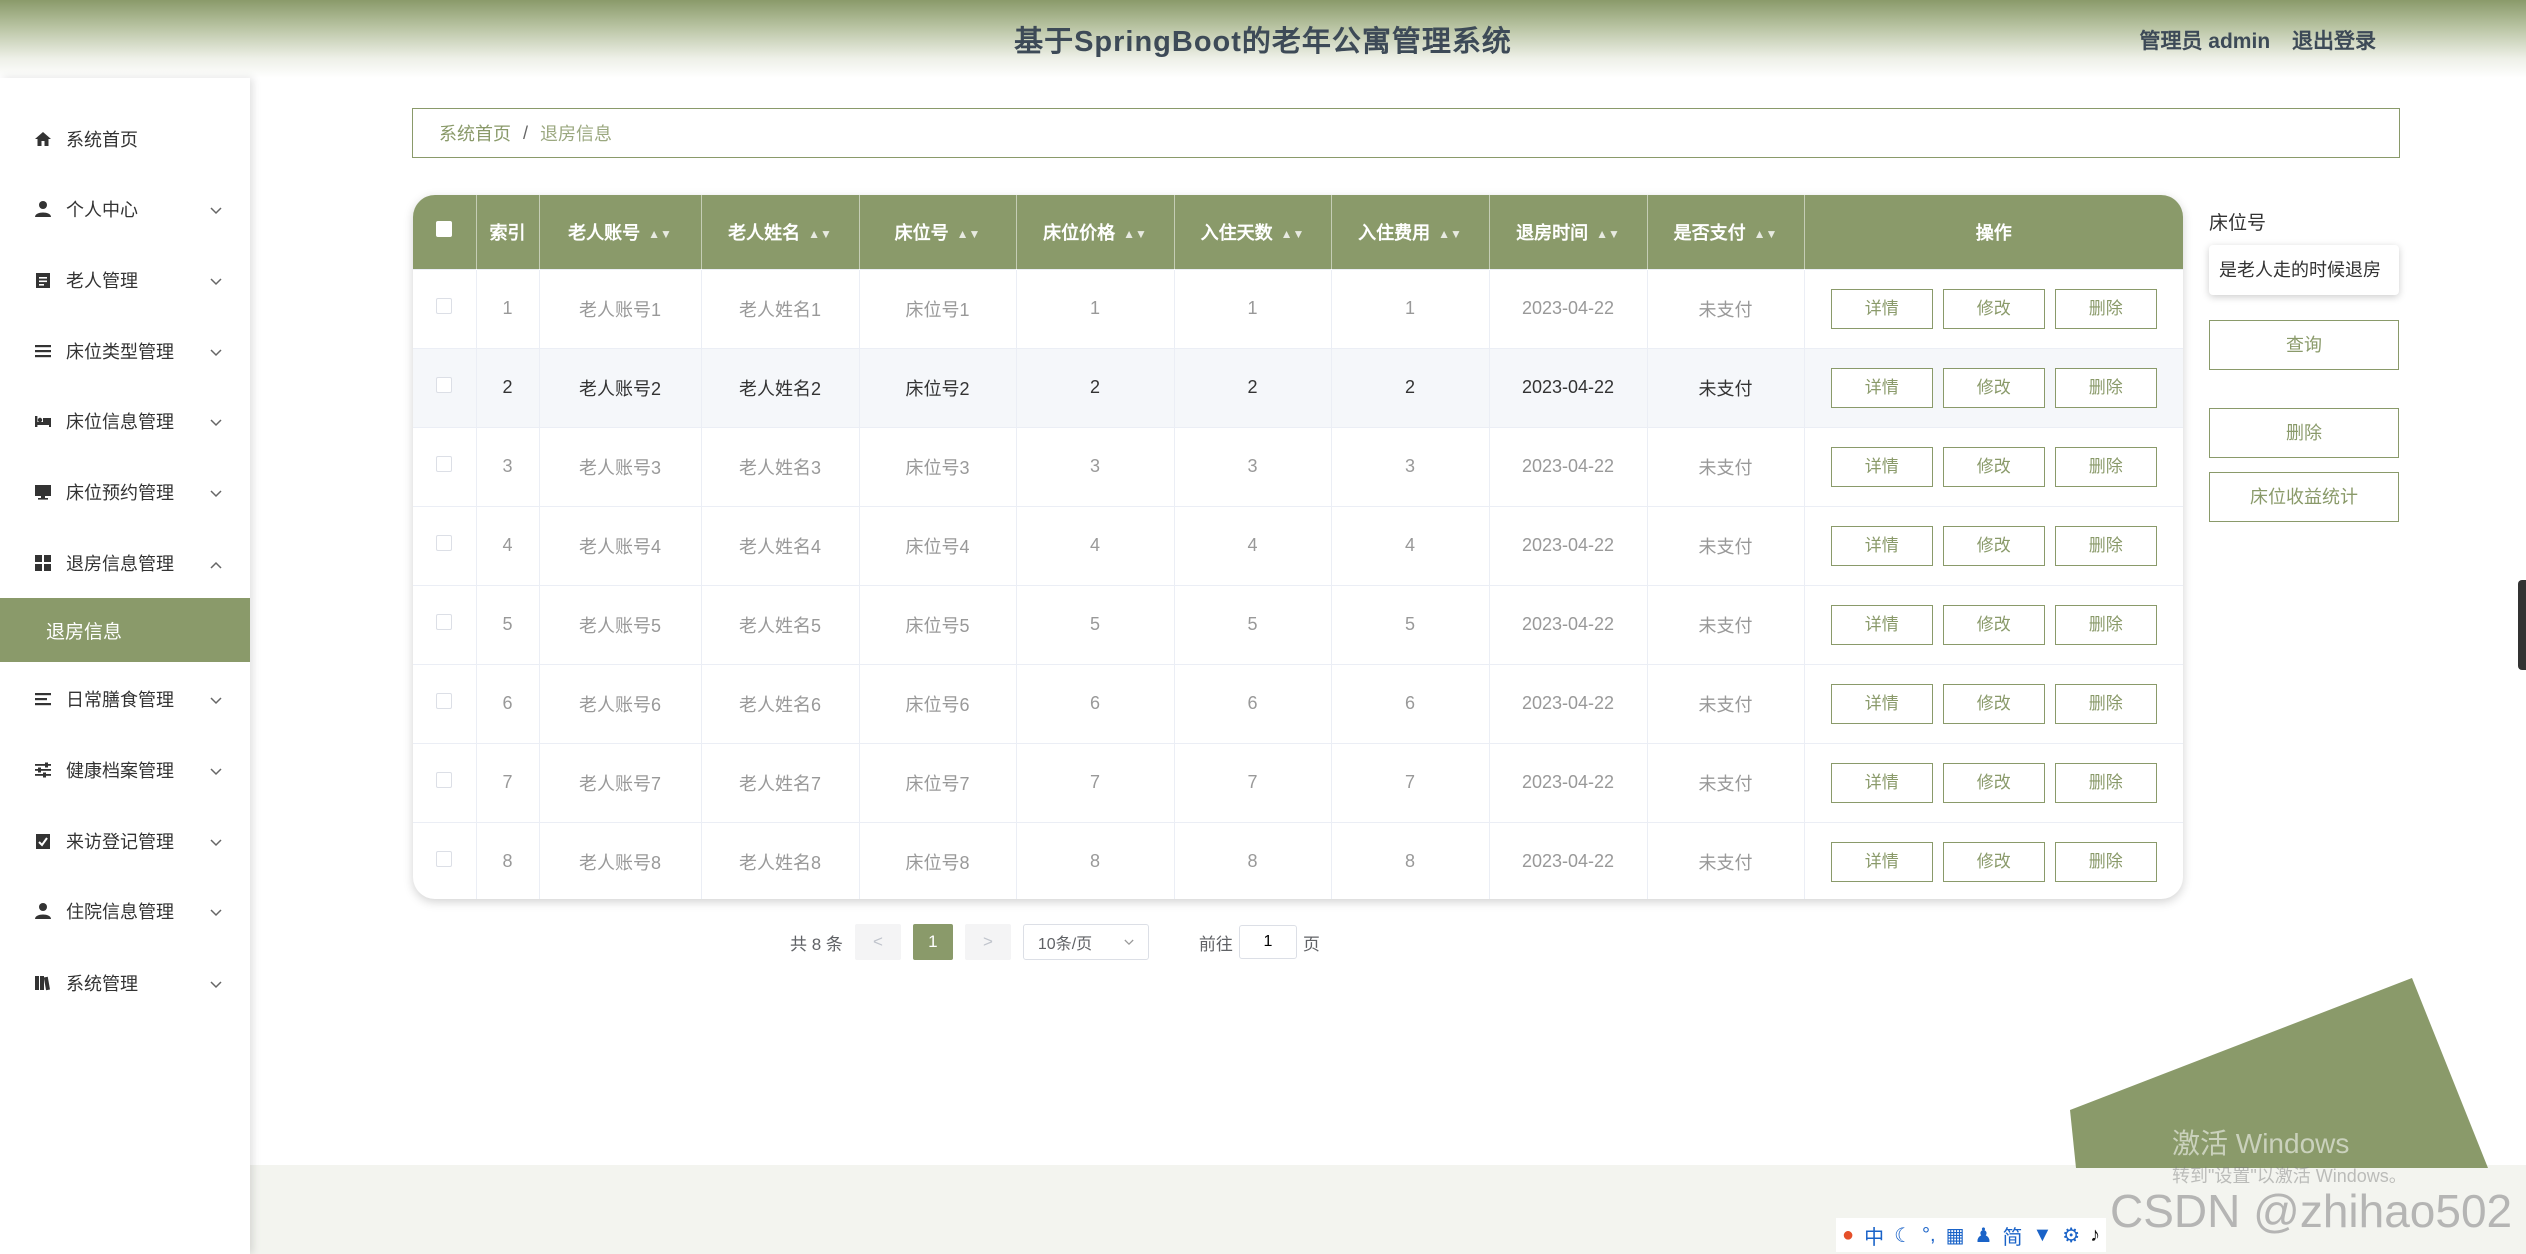 Image resolution: width=2526 pixels, height=1254 pixels. What do you see at coordinates (620, 232) in the screenshot?
I see `header-account: 老人账号 ▲▼` at bounding box center [620, 232].